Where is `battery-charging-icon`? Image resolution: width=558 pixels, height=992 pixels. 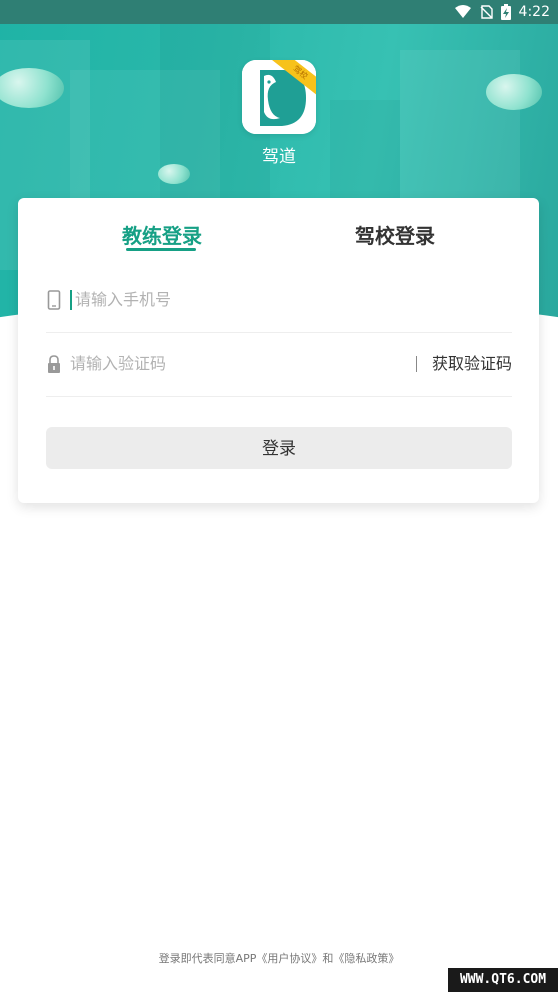 battery-charging-icon is located at coordinates (505, 12).